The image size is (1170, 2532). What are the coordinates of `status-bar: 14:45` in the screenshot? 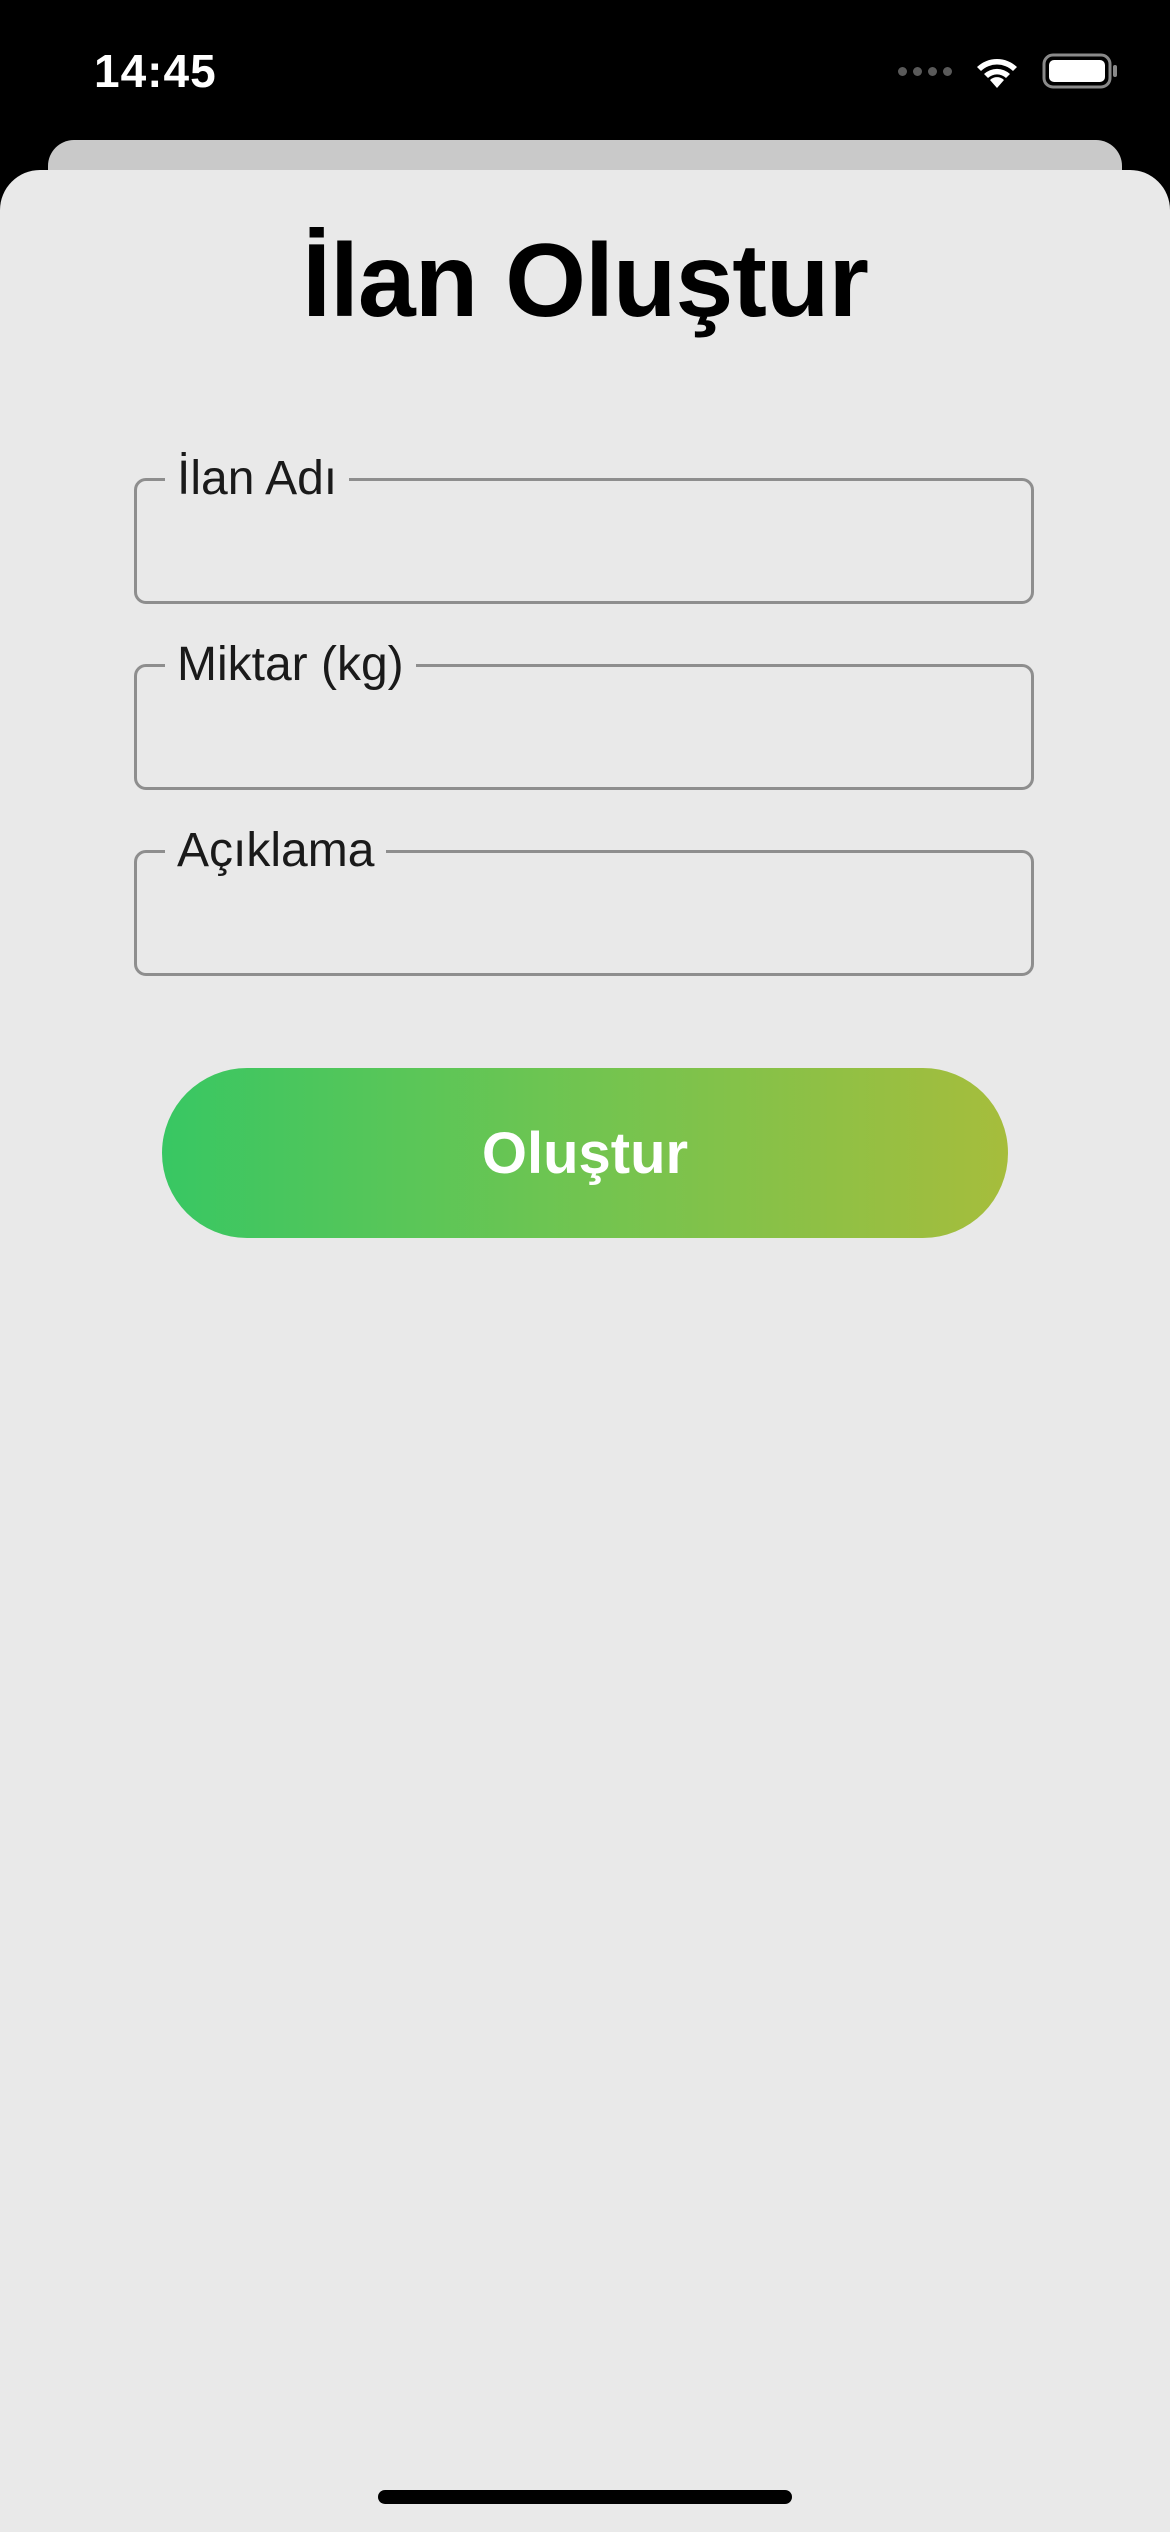 It's located at (585, 70).